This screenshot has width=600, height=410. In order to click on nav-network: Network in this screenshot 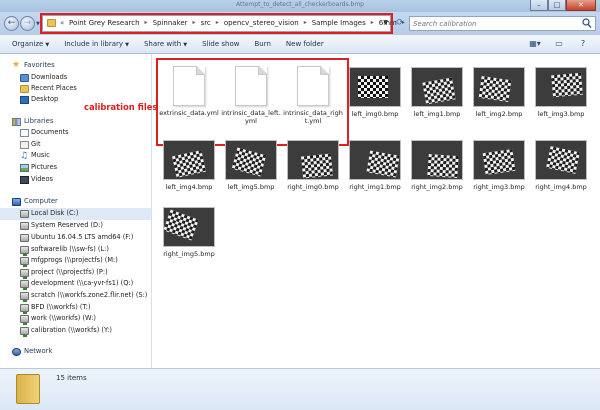, I will do `click(75, 352)`.